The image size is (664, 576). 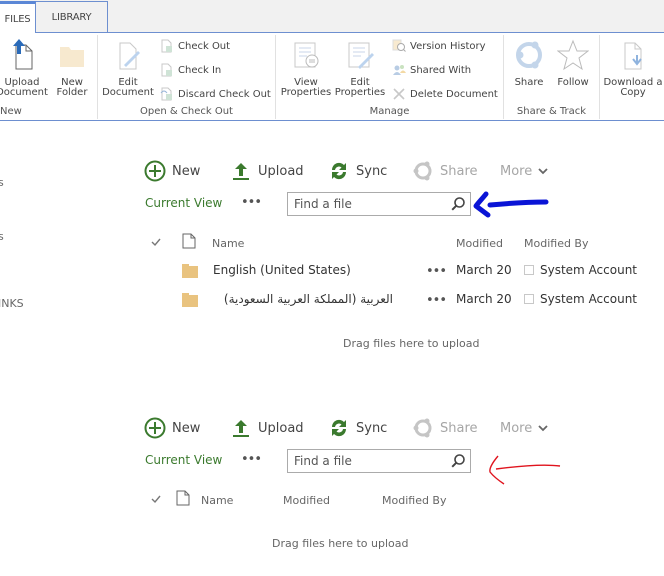 What do you see at coordinates (72, 87) in the screenshot?
I see `new-folder-label: New Folder` at bounding box center [72, 87].